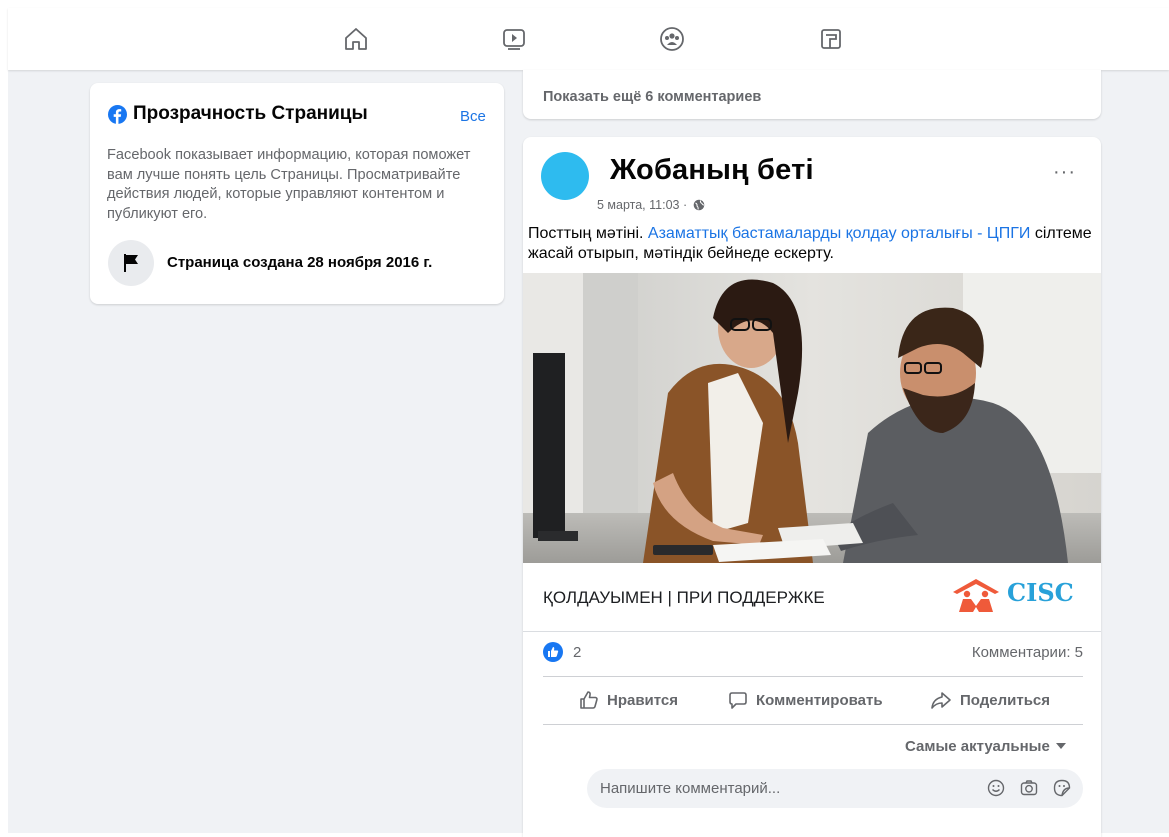 The width and height of the screenshot is (1169, 837). What do you see at coordinates (1064, 172) in the screenshot?
I see `more-options-icon: ···` at bounding box center [1064, 172].